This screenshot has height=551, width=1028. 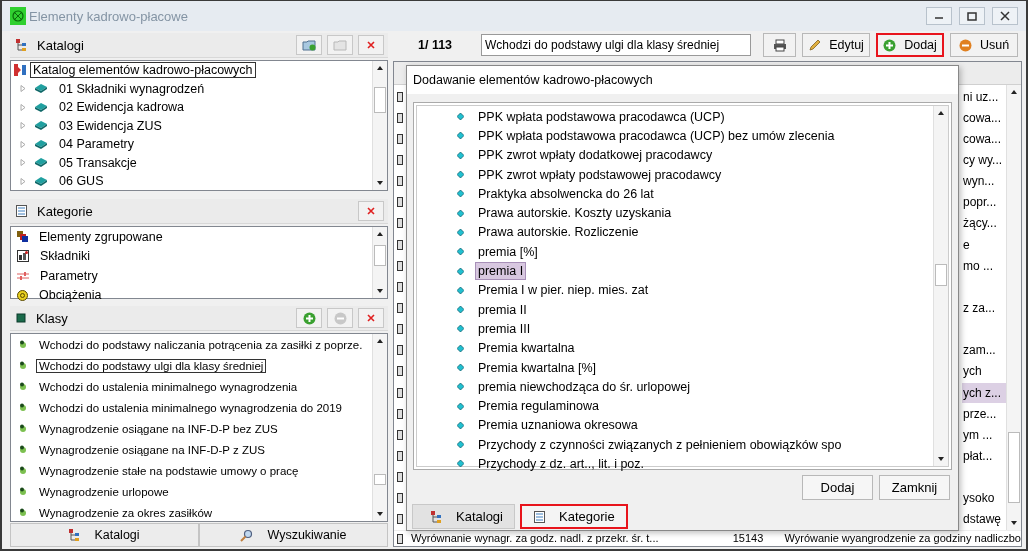 What do you see at coordinates (201, 344) in the screenshot?
I see `list-item: Wchodzi do podstawy naliczania potrącenia za zasiłki z poprze.` at bounding box center [201, 344].